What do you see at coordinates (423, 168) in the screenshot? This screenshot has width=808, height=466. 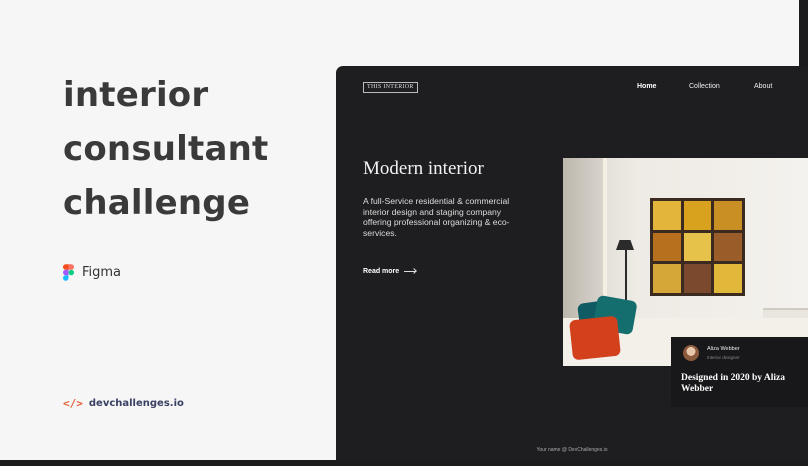 I see `hero-title: Modern interior` at bounding box center [423, 168].